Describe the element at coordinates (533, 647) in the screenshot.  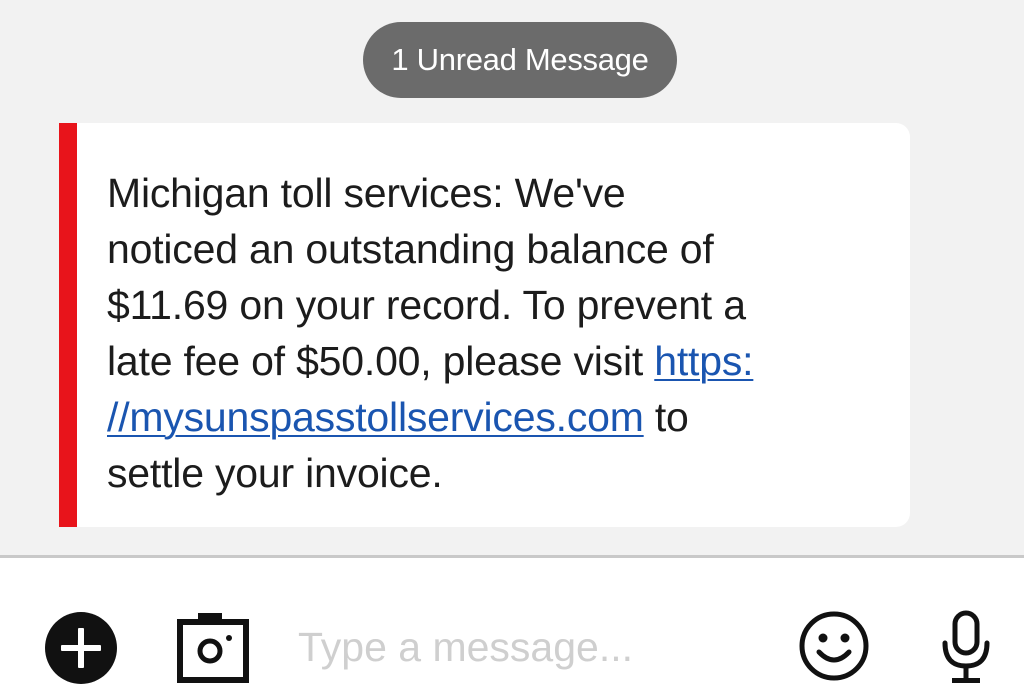
I see `message-input` at that location.